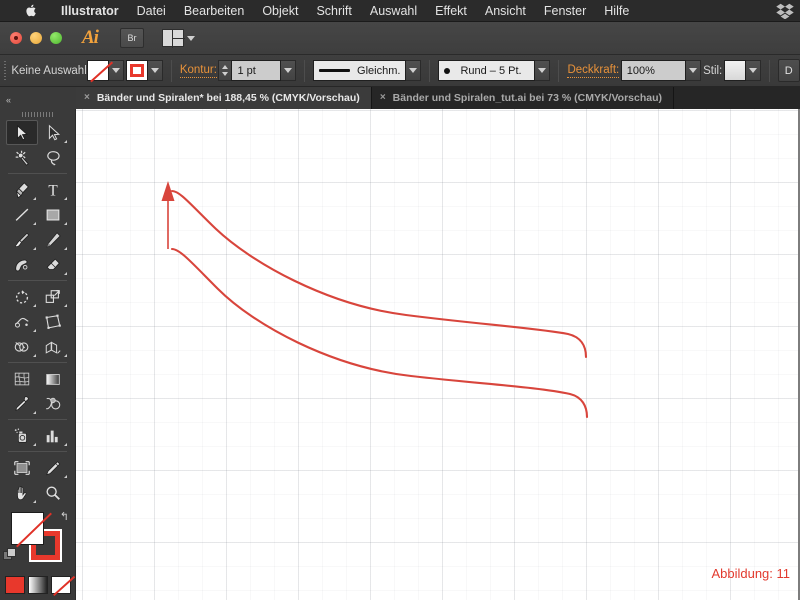  I want to click on stroke-color-control, so click(144, 70).